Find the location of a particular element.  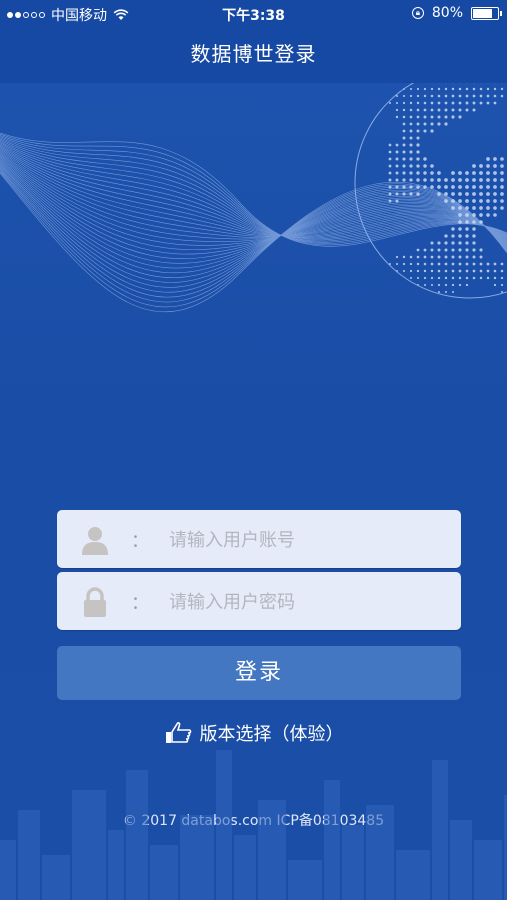

status-bar: 中国移动 下午3:38 🔒︎ 80% is located at coordinates (253, 13).